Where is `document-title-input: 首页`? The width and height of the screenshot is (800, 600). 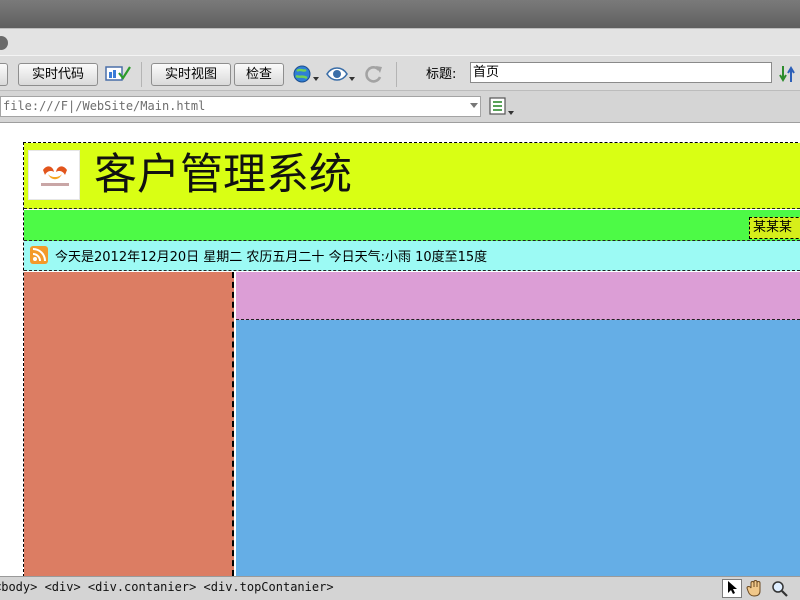
document-title-input: 首页 is located at coordinates (621, 72).